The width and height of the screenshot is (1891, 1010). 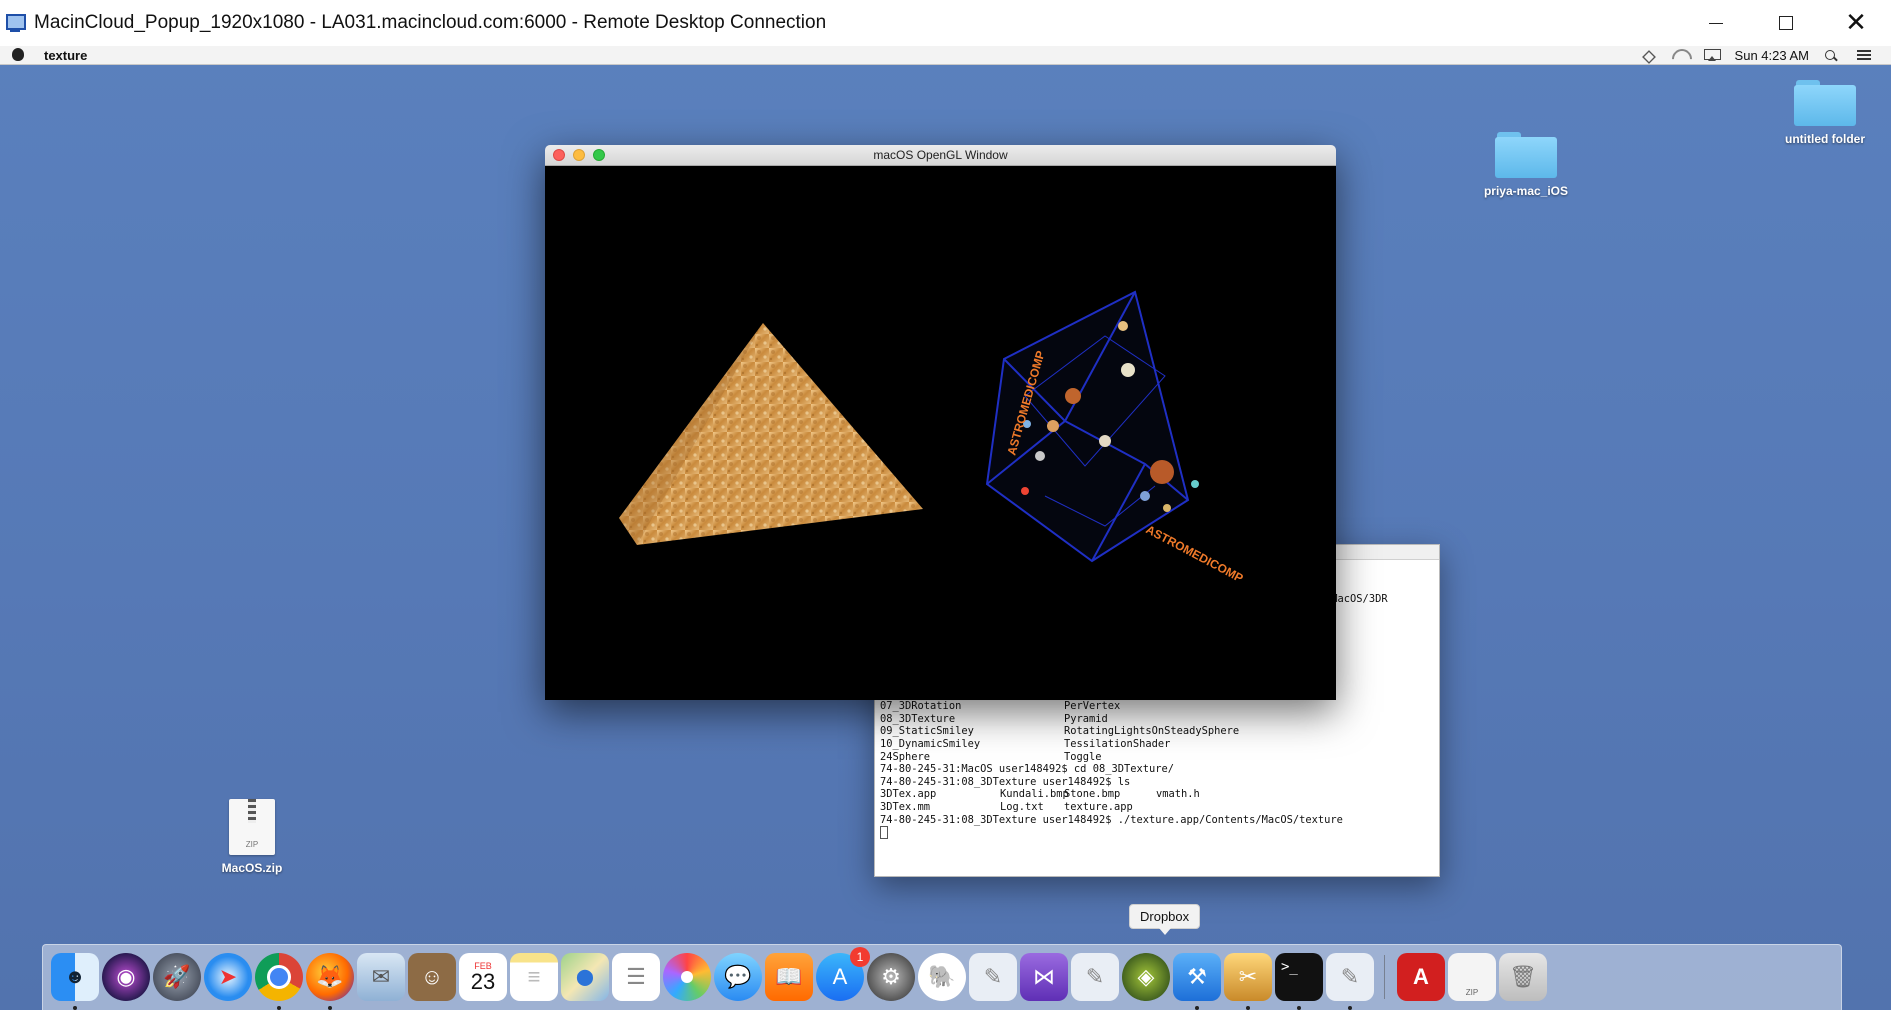 I want to click on messages-icon: 💬, so click(x=738, y=977).